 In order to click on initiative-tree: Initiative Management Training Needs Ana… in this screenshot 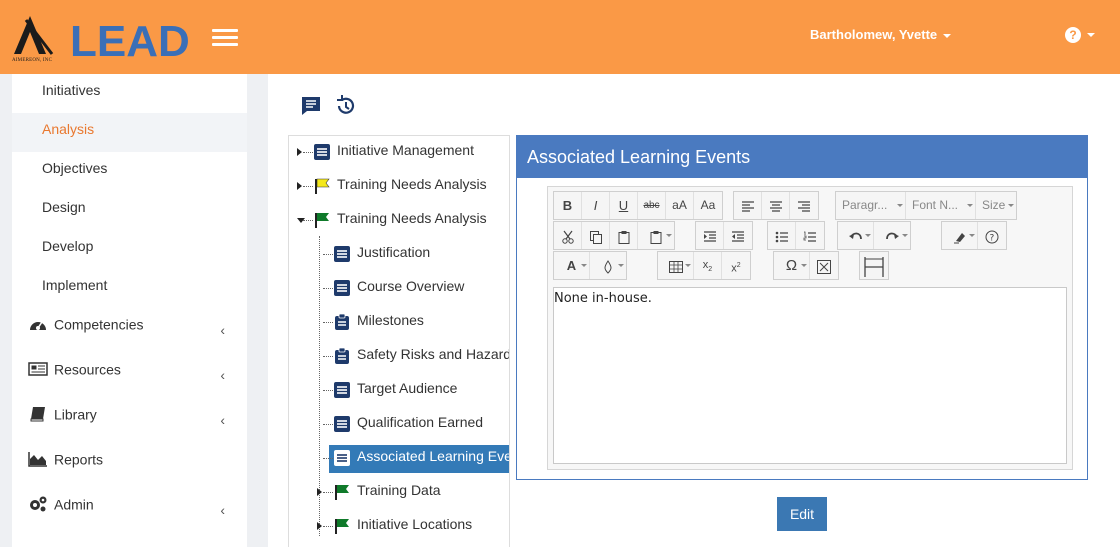, I will do `click(399, 341)`.